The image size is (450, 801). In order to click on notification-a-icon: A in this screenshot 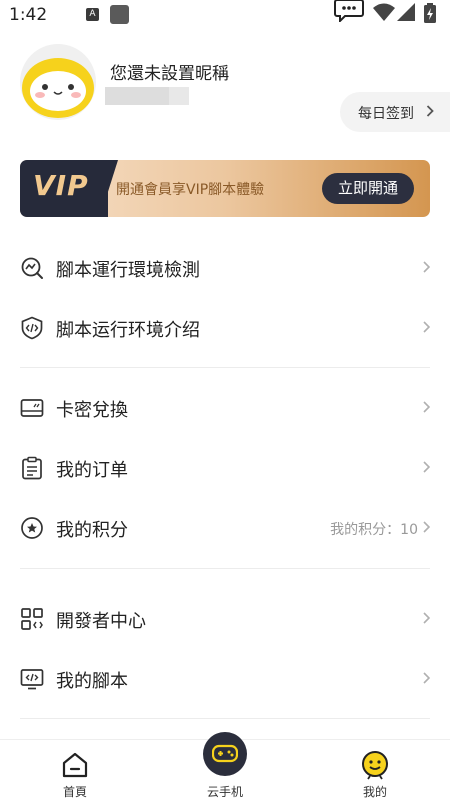, I will do `click(92, 14)`.